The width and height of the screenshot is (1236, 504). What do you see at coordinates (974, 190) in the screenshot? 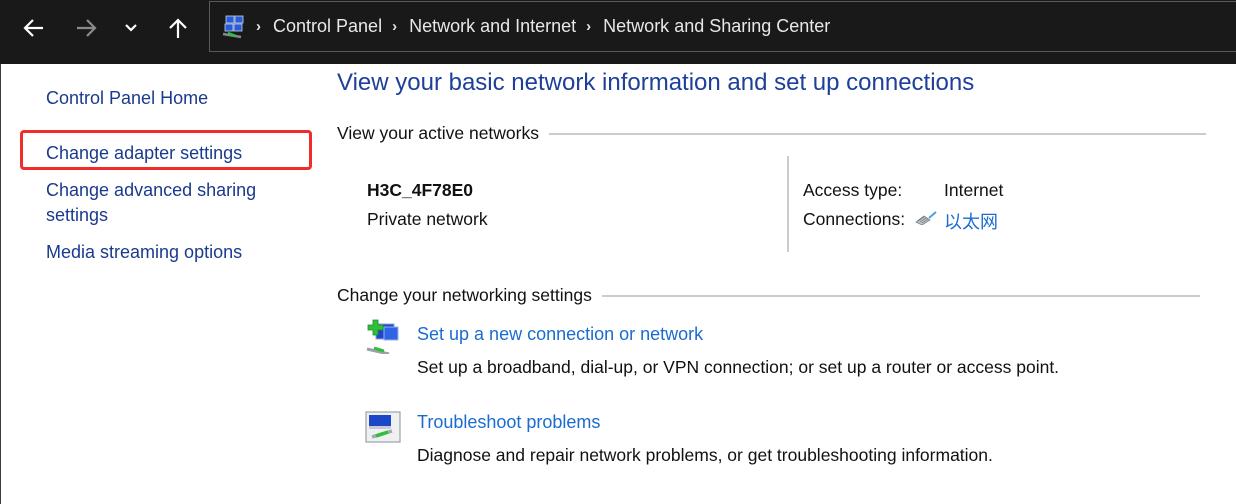
I see `access-type-value: Internet` at bounding box center [974, 190].